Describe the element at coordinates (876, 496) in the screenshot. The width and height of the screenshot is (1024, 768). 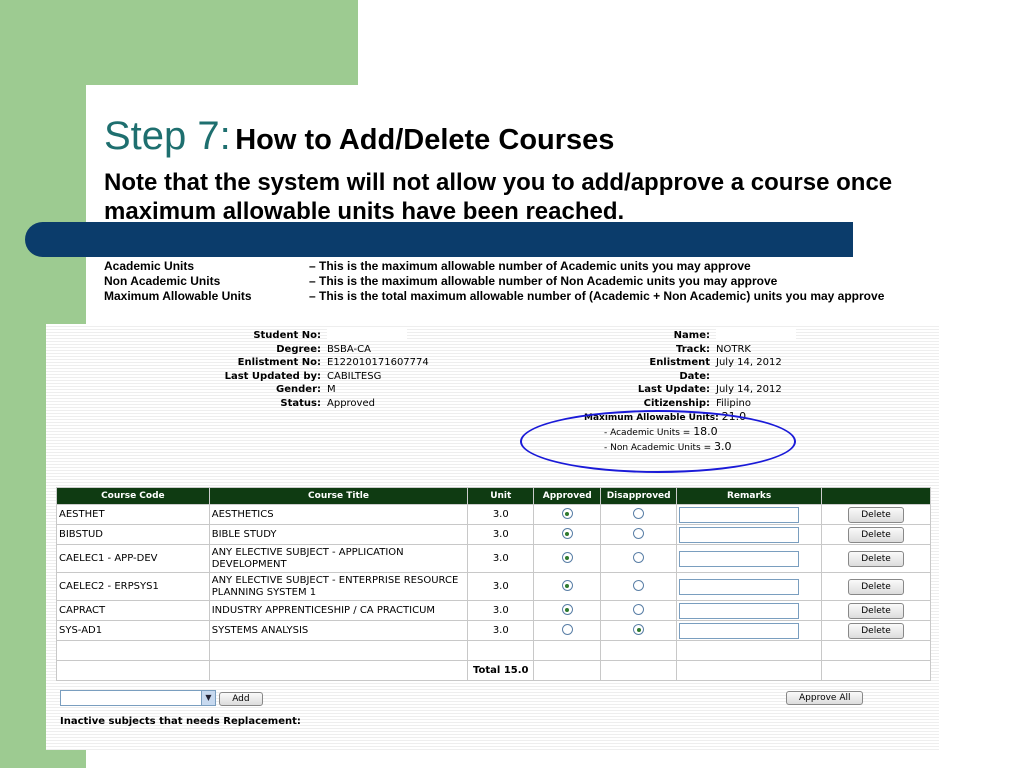
I see `col-actions` at that location.